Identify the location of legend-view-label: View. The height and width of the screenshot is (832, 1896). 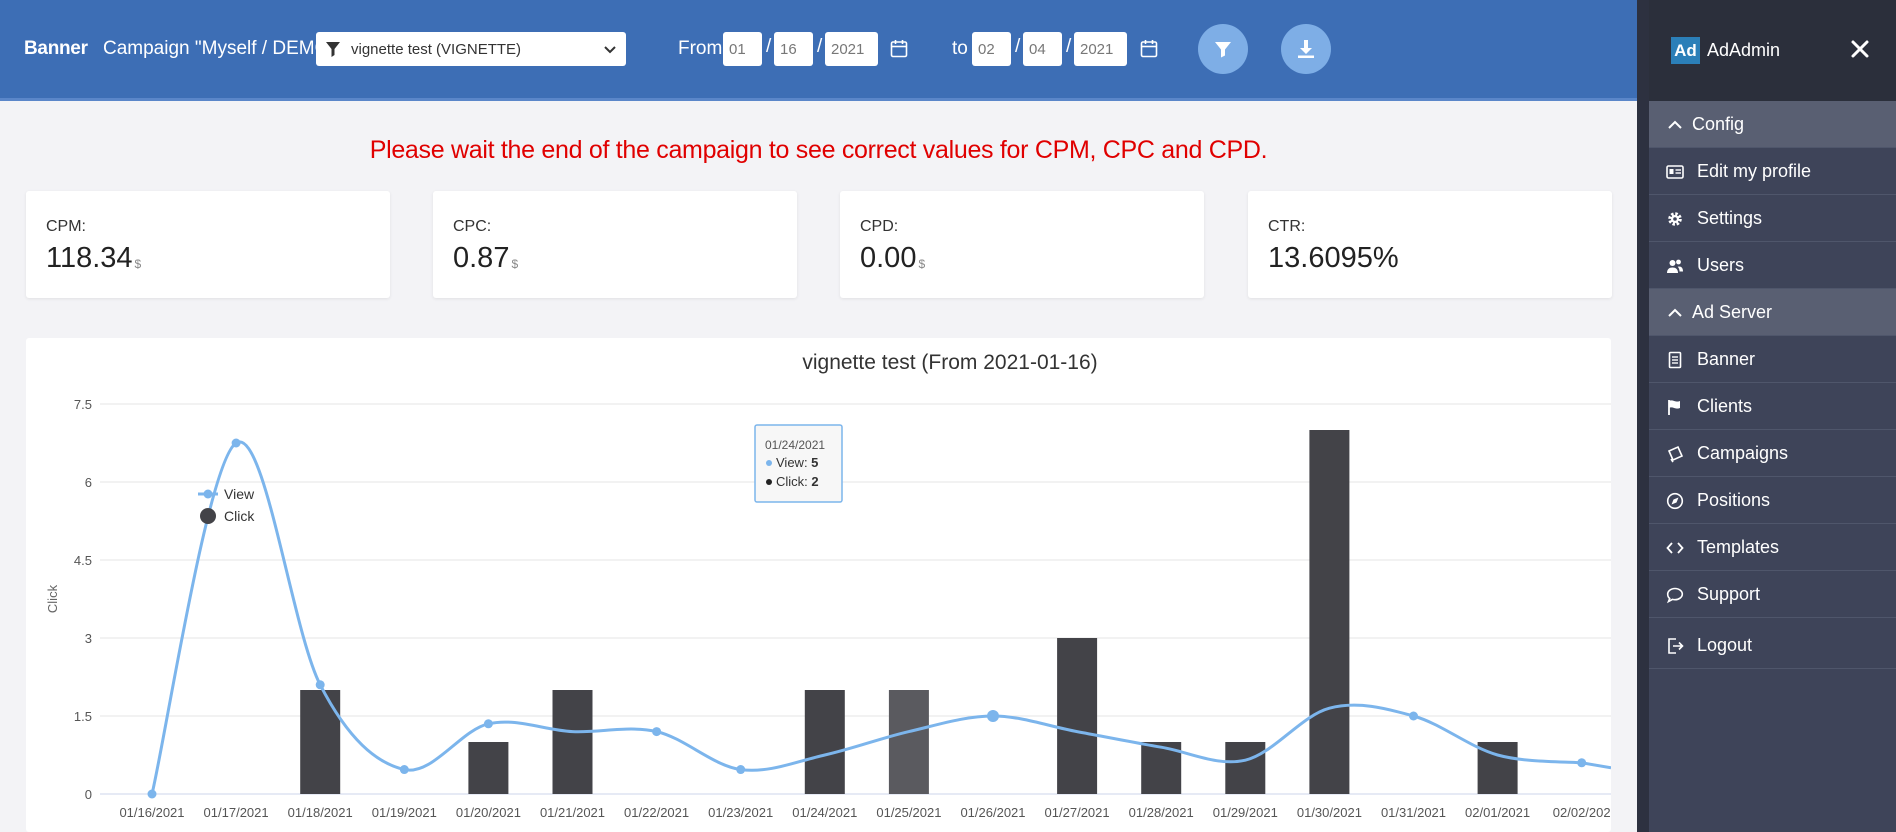
(239, 494).